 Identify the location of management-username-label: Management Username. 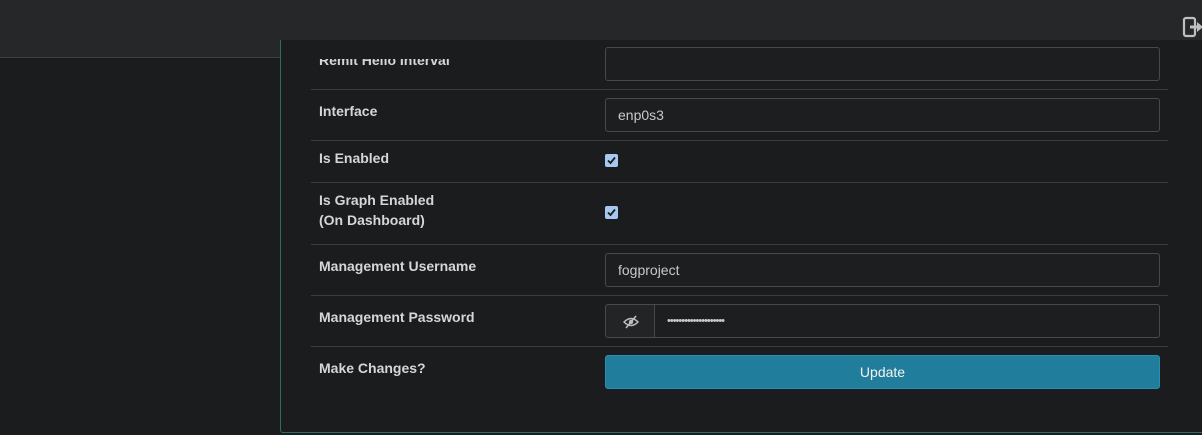
(398, 266).